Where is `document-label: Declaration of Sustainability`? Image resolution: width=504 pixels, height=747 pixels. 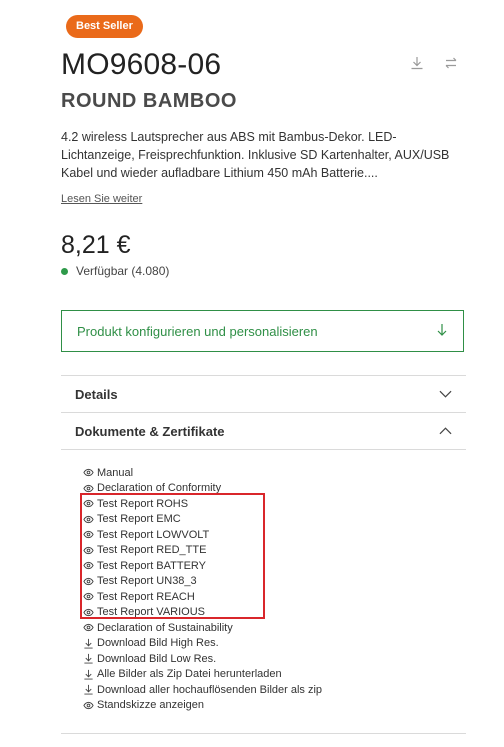
document-label: Declaration of Sustainability is located at coordinates (165, 627).